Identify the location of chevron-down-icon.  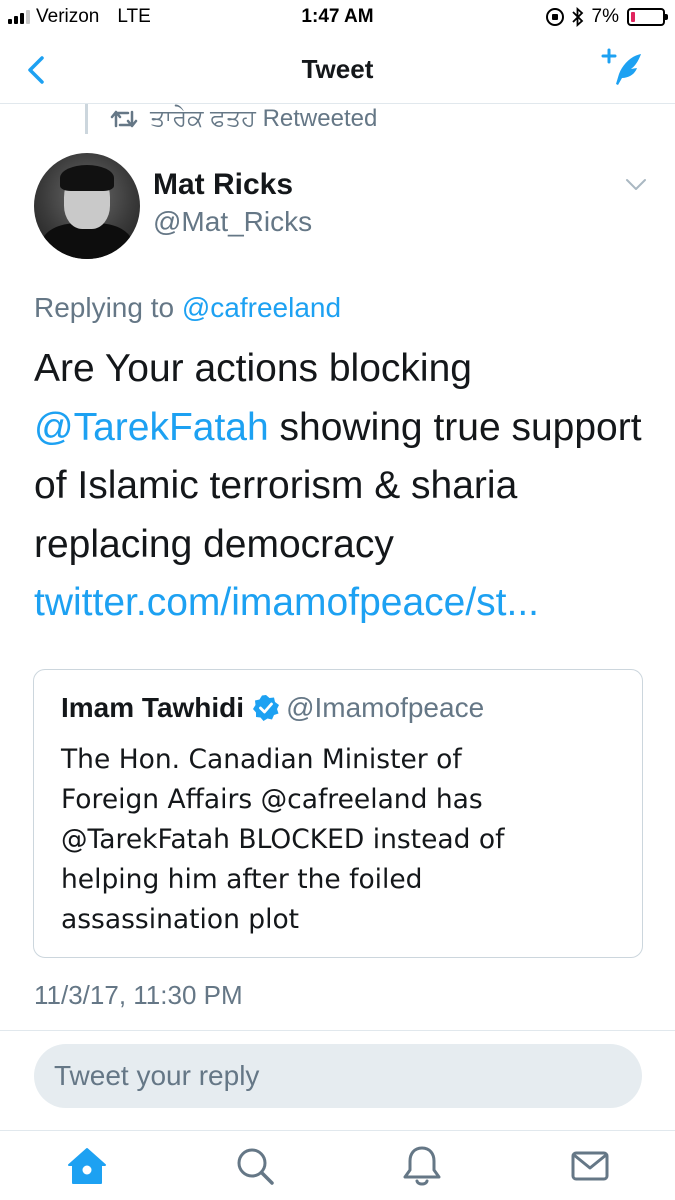
(636, 185).